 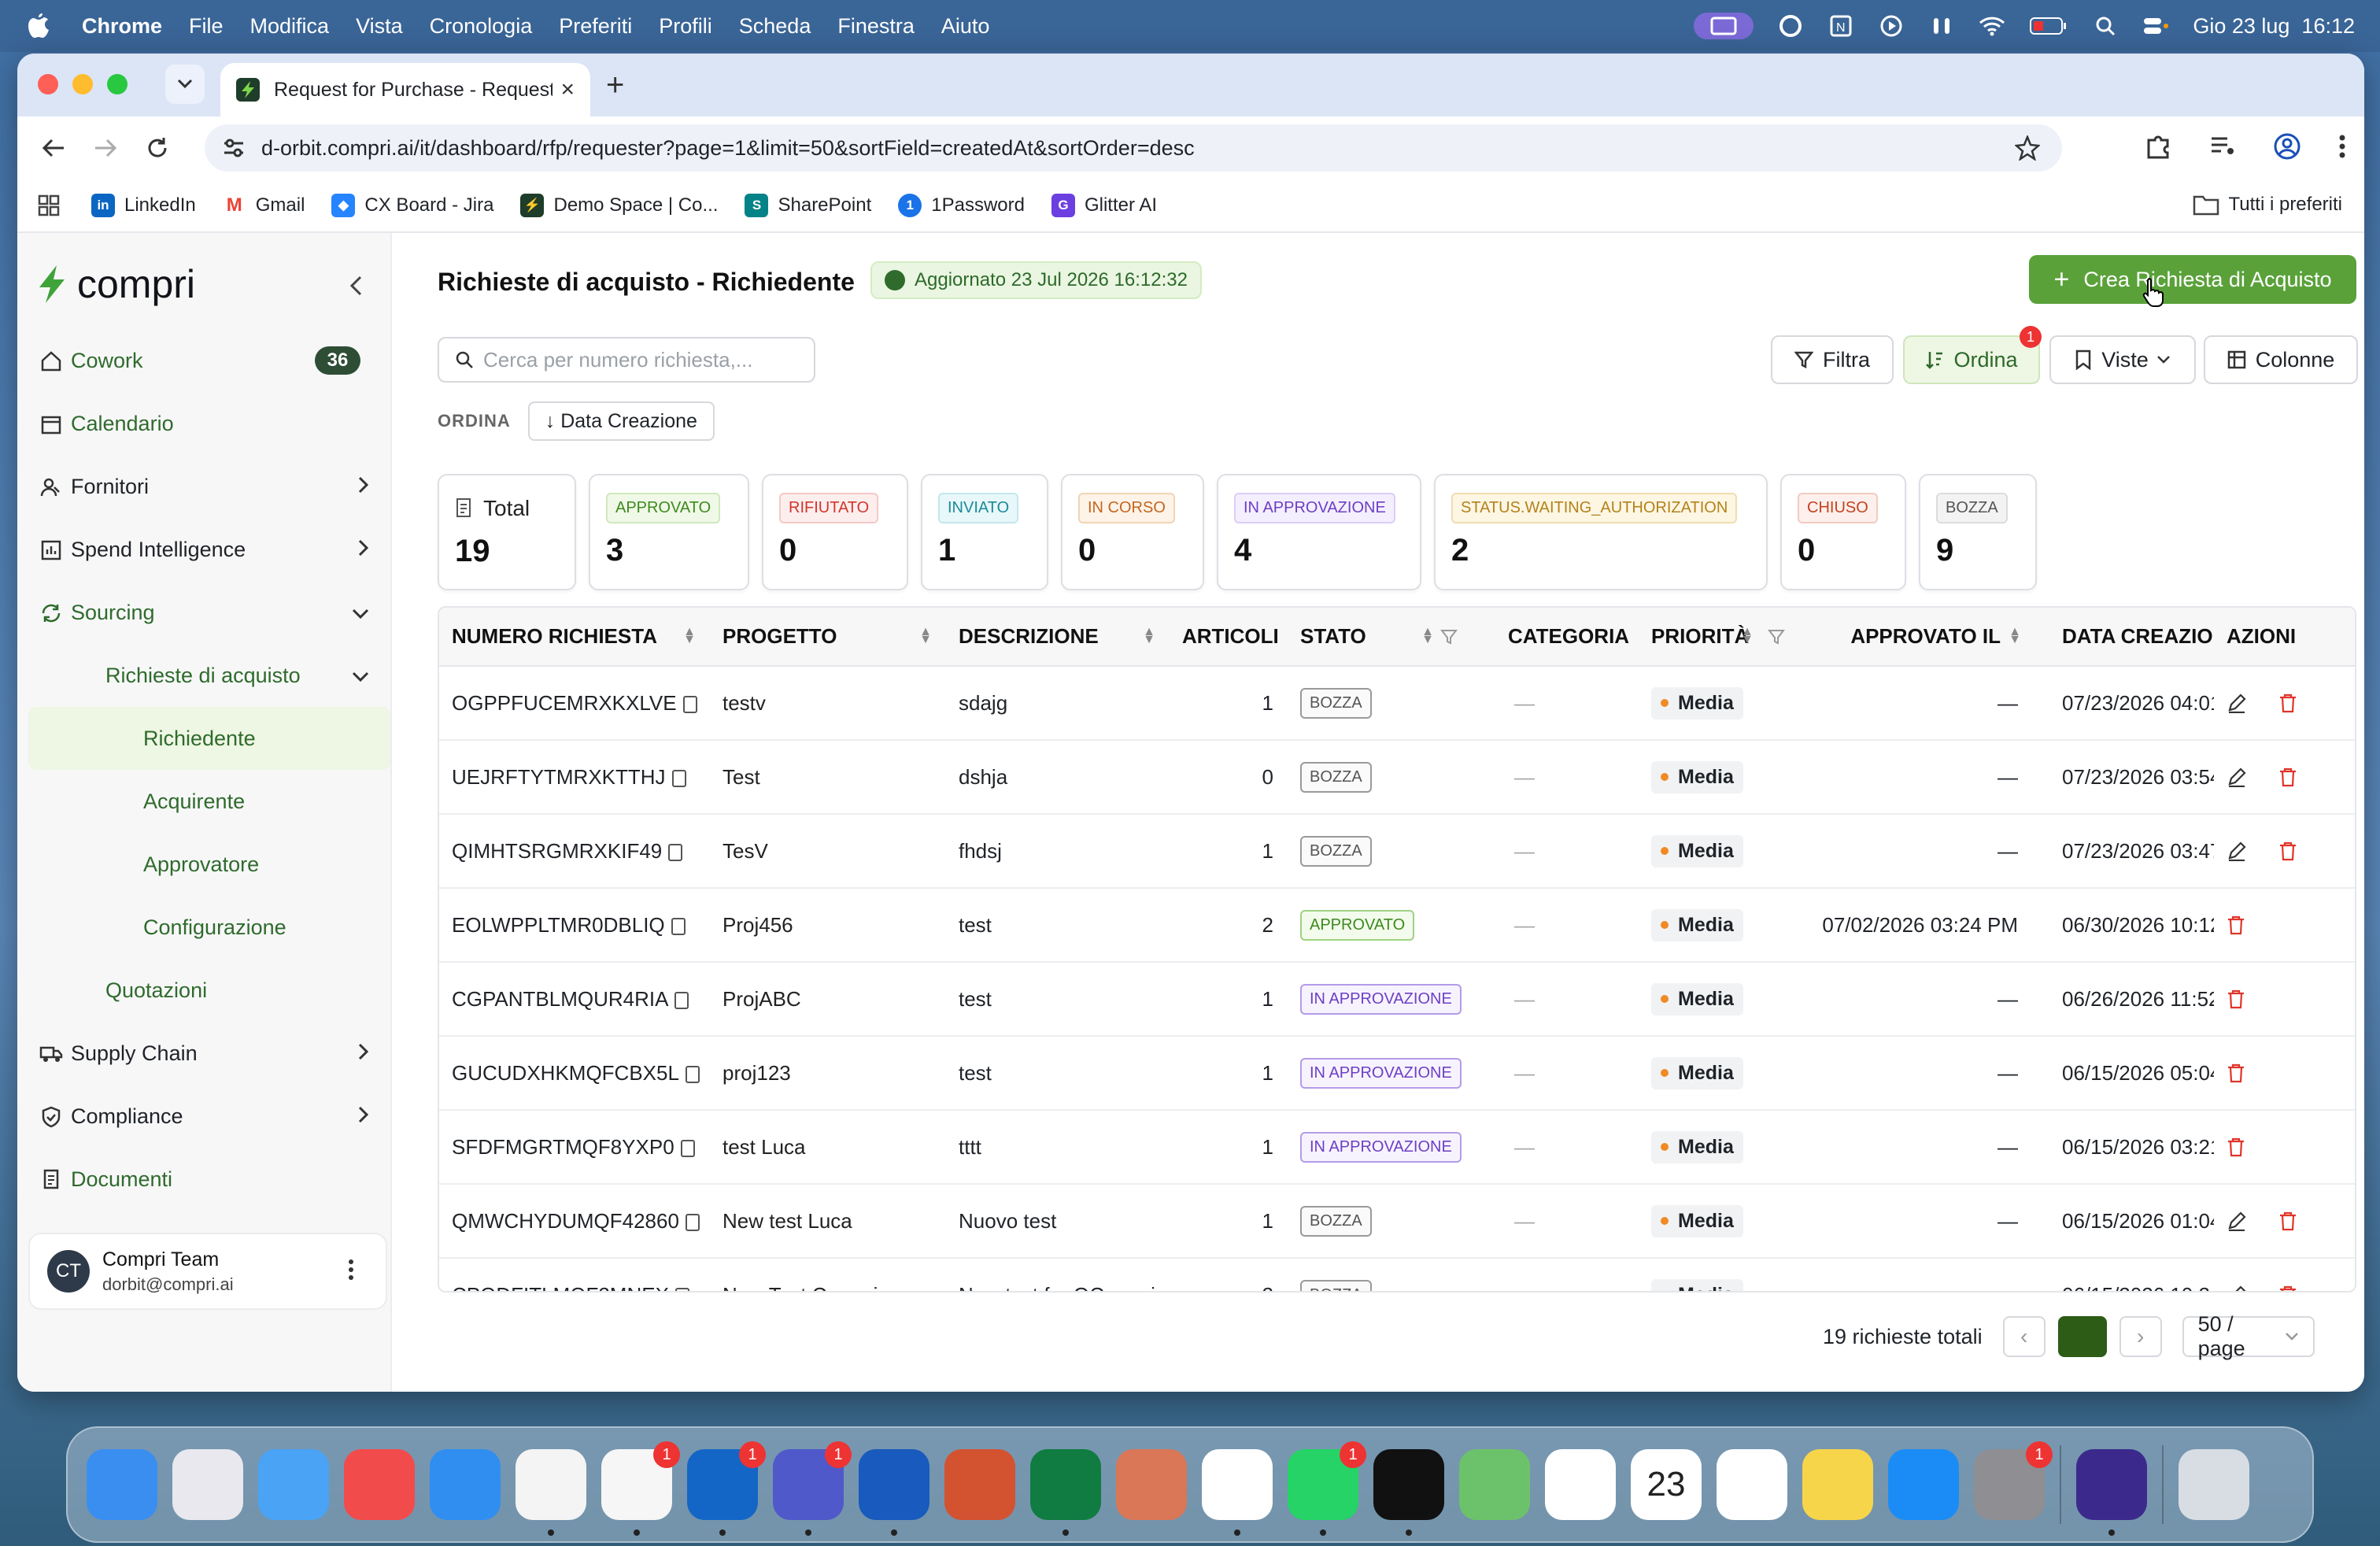 I want to click on col-approvato-il: APPROVATO IL ▲ ▼, so click(x=1914, y=637).